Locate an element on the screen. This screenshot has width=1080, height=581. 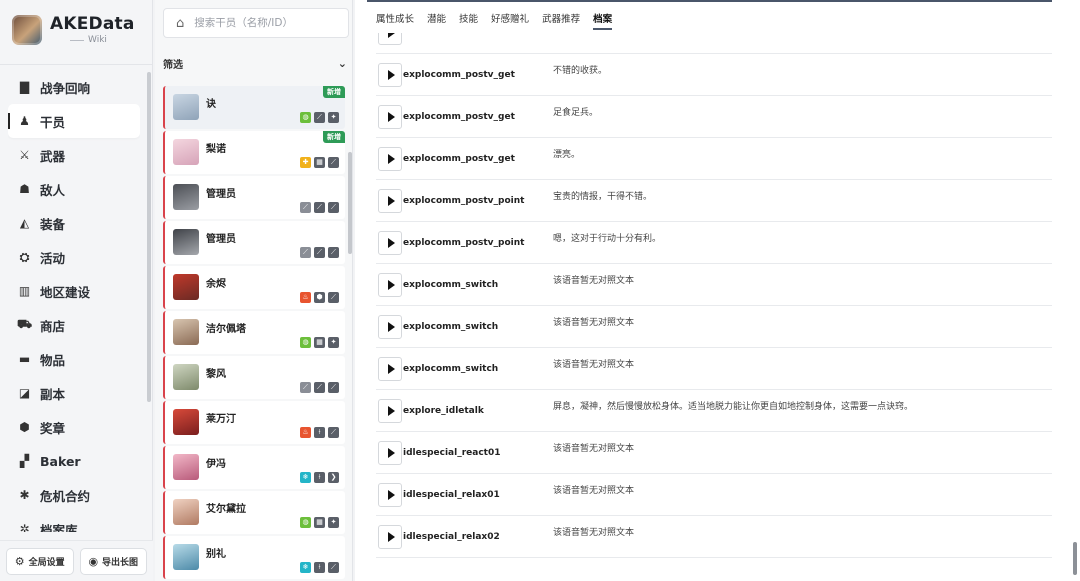
nav-scrollbar is located at coordinates (149, 237).